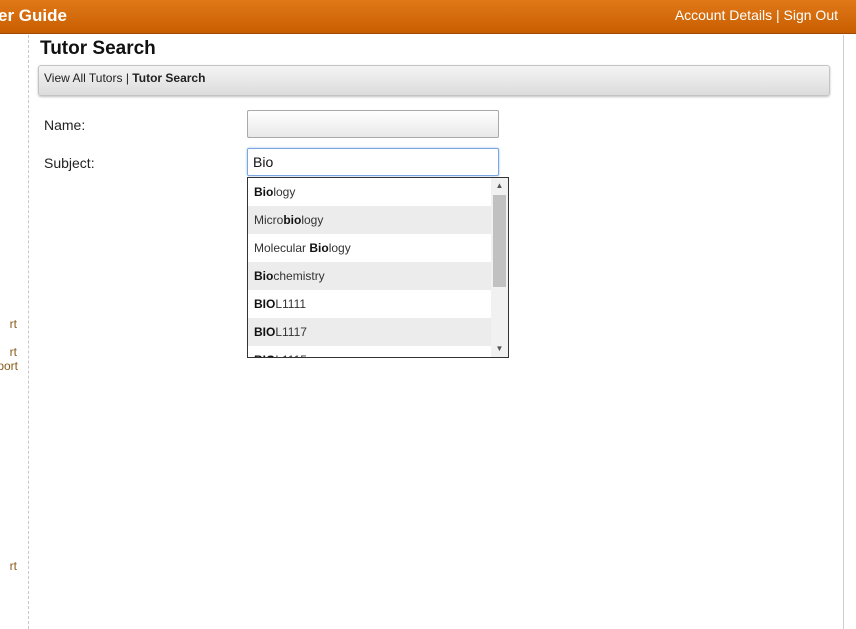 The width and height of the screenshot is (856, 629). Describe the element at coordinates (282, 248) in the screenshot. I see `autocomplete-item-prefix: Molecular` at that location.